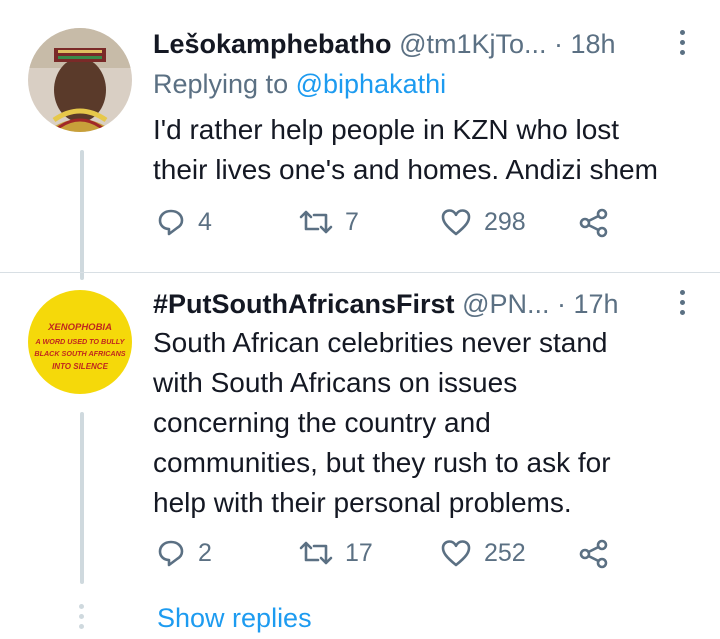 This screenshot has height=639, width=720. I want to click on retweet-count: 7, so click(352, 221).